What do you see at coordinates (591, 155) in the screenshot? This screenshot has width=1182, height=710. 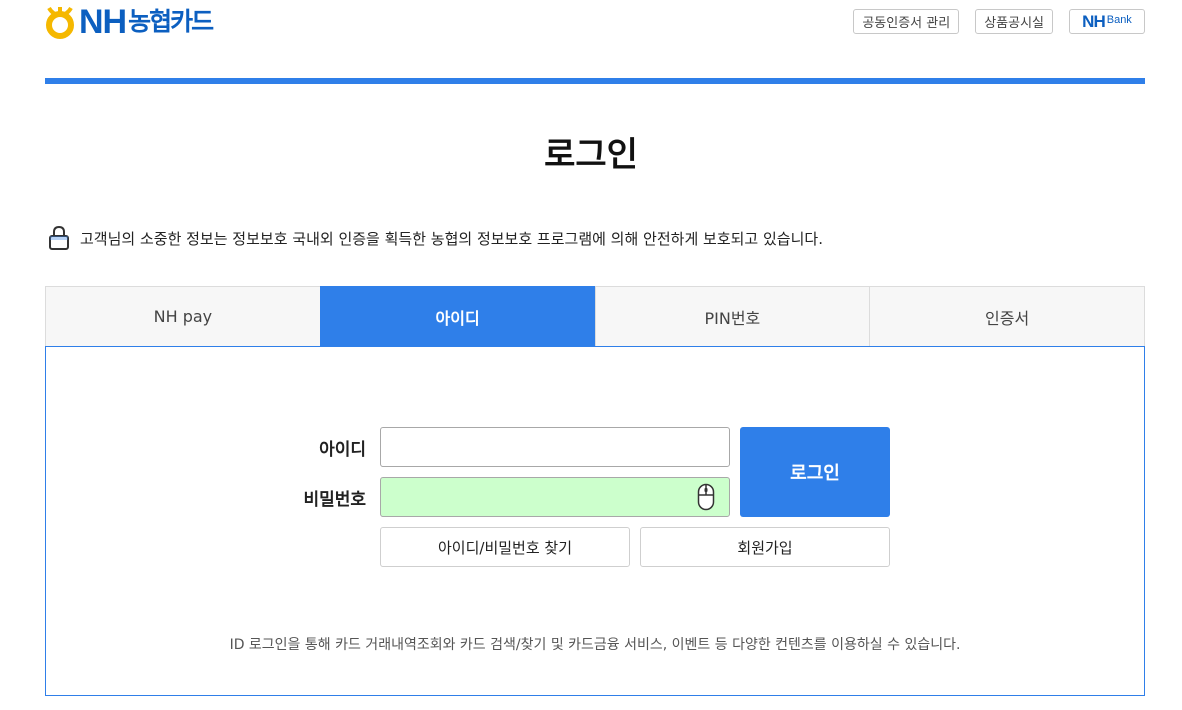 I see `page-title: 로그인` at bounding box center [591, 155].